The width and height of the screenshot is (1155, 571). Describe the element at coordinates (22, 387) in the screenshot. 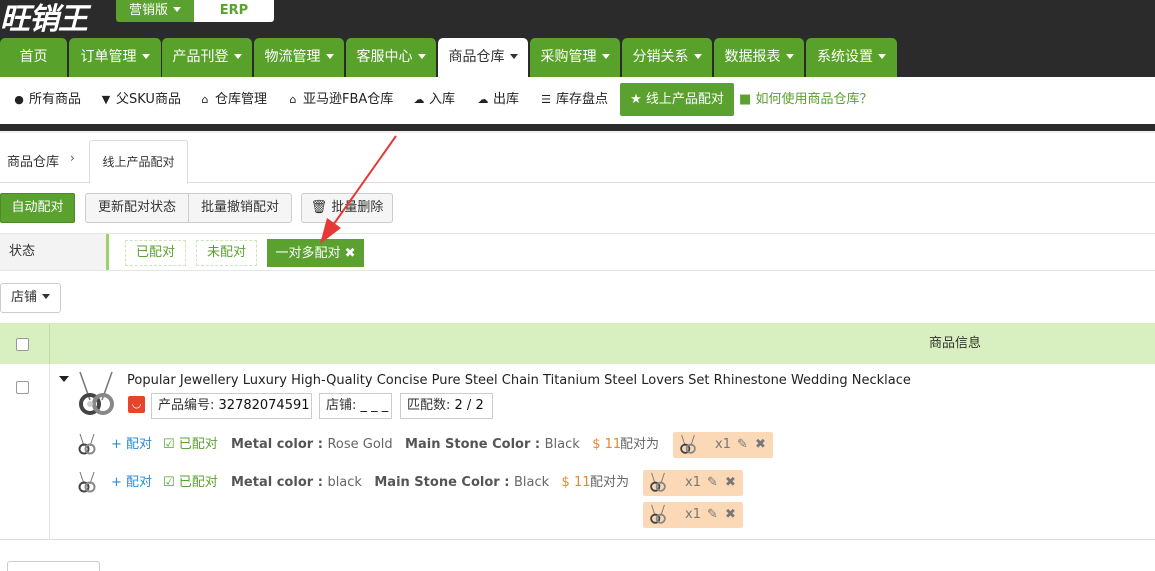

I see `row-checkbox` at that location.